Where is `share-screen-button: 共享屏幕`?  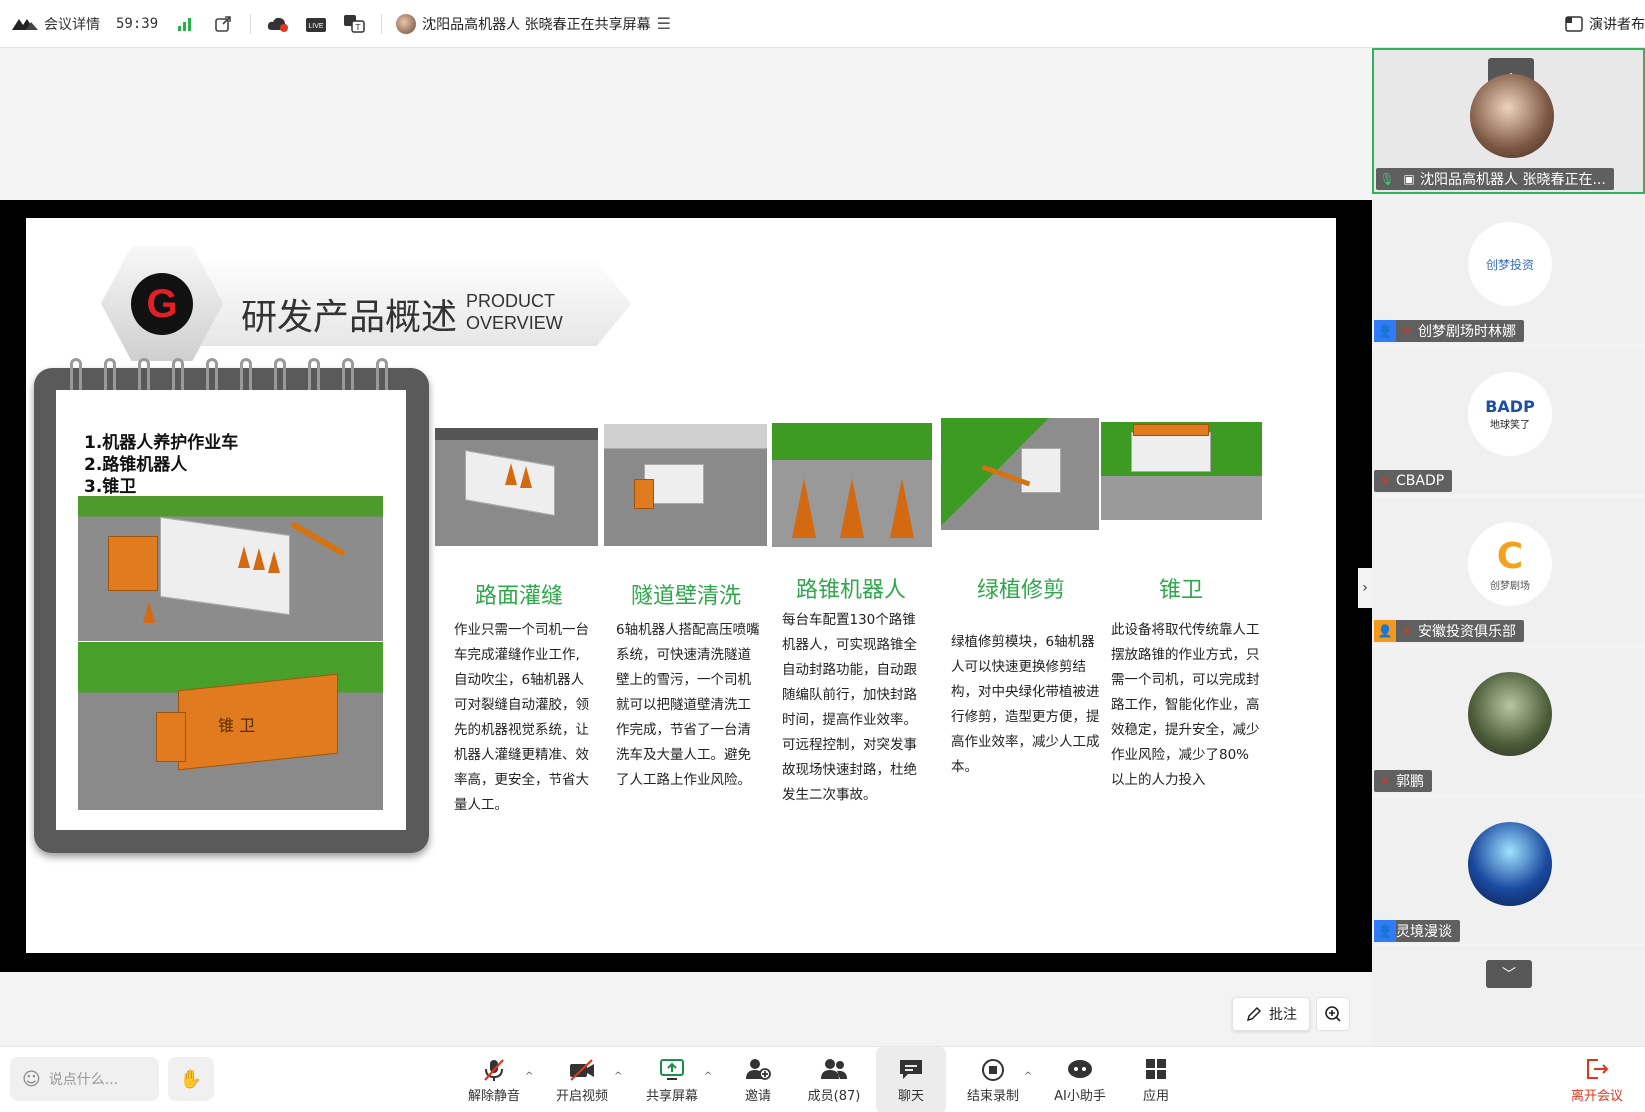 share-screen-button: 共享屏幕 is located at coordinates (672, 1079).